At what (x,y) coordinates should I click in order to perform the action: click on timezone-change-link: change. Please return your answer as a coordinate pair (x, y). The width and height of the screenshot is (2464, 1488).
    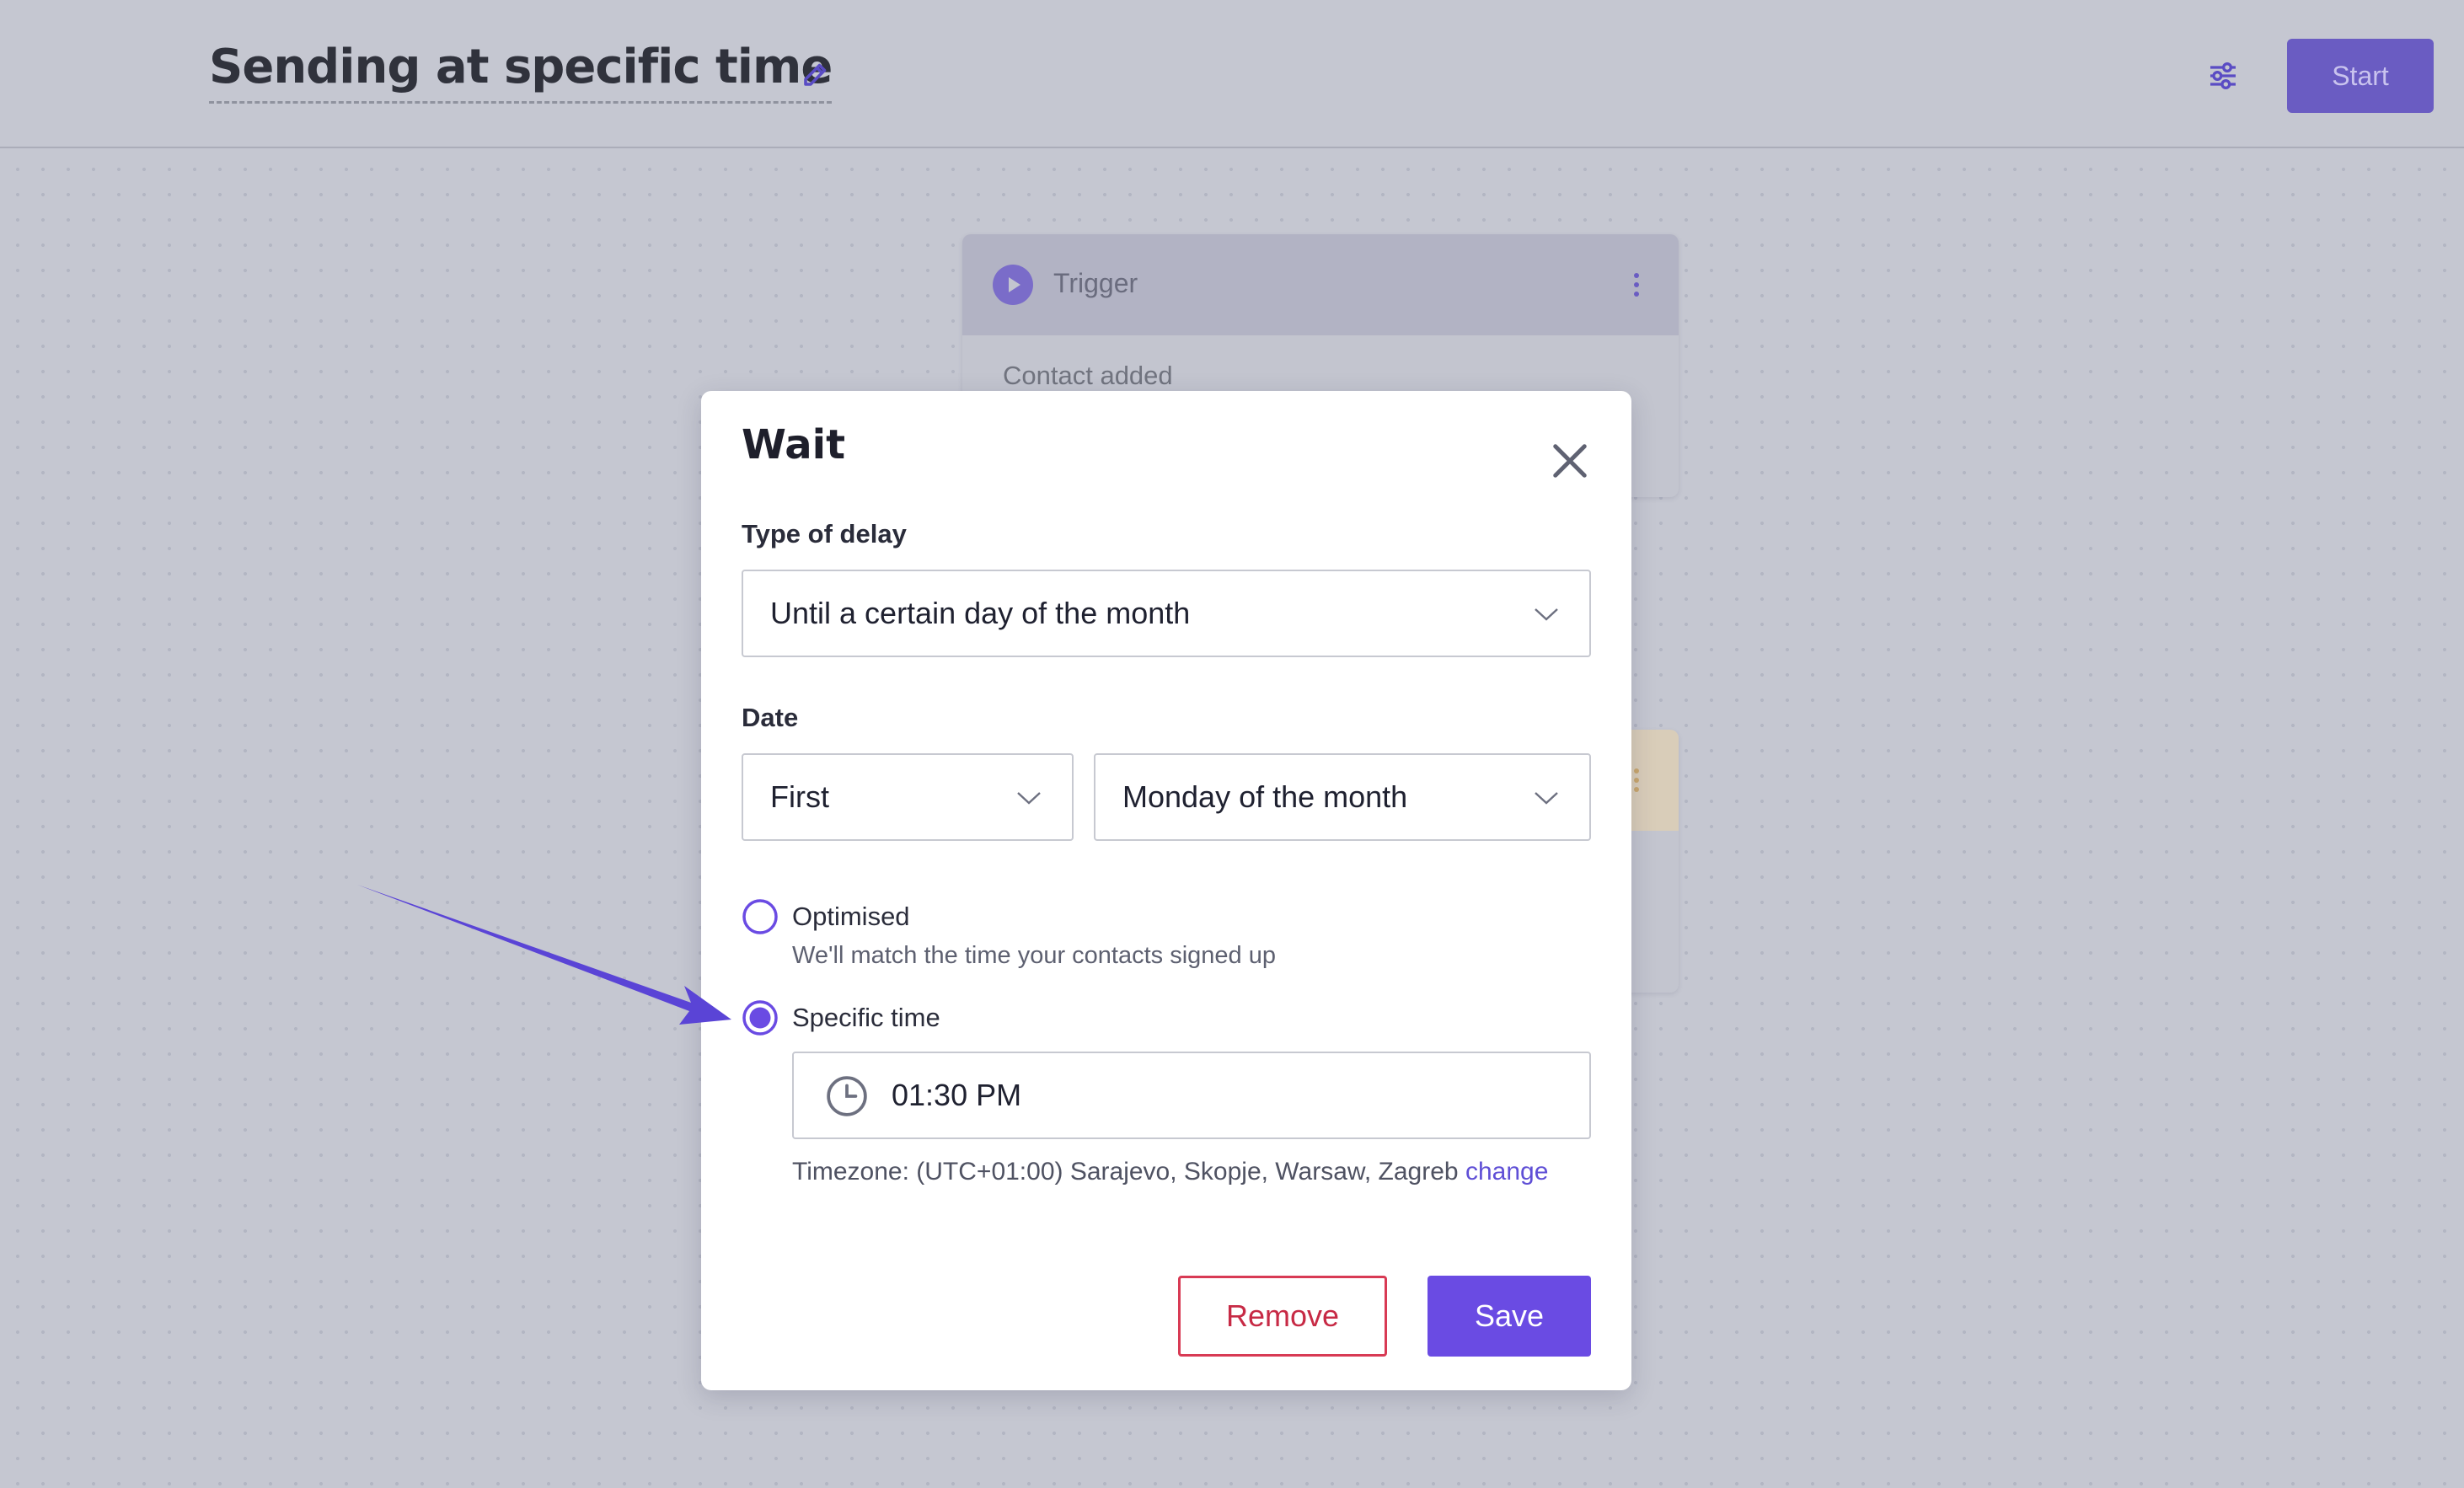
    Looking at the image, I should click on (1506, 1172).